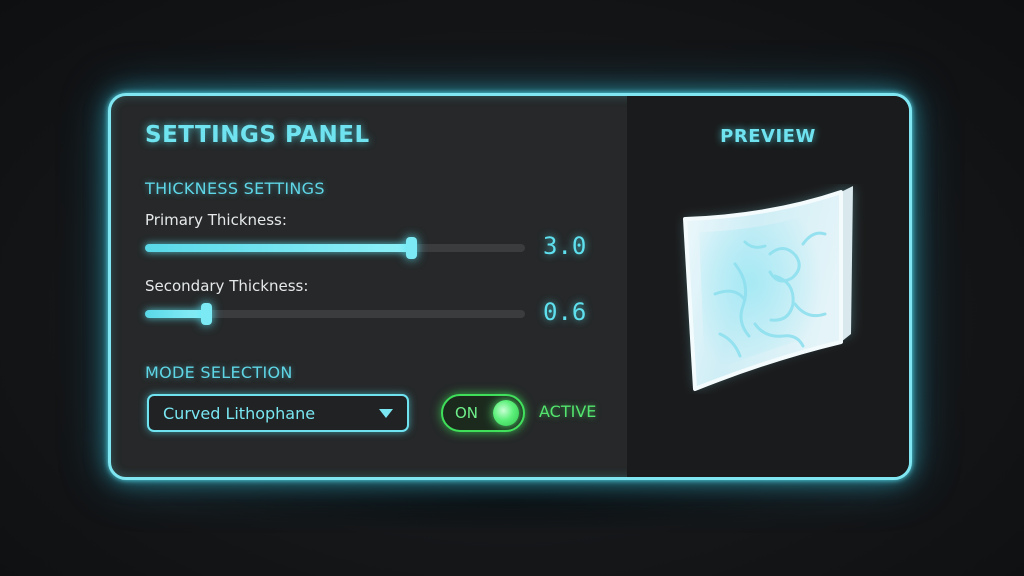 This screenshot has height=576, width=1024. Describe the element at coordinates (568, 411) in the screenshot. I see `status-label: ACTIVE` at that location.